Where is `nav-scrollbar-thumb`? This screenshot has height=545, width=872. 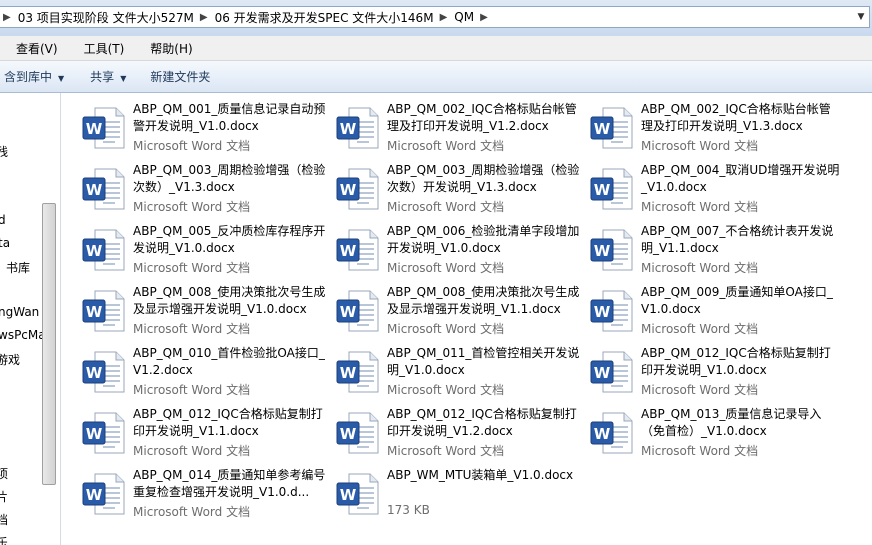
nav-scrollbar-thumb is located at coordinates (49, 344).